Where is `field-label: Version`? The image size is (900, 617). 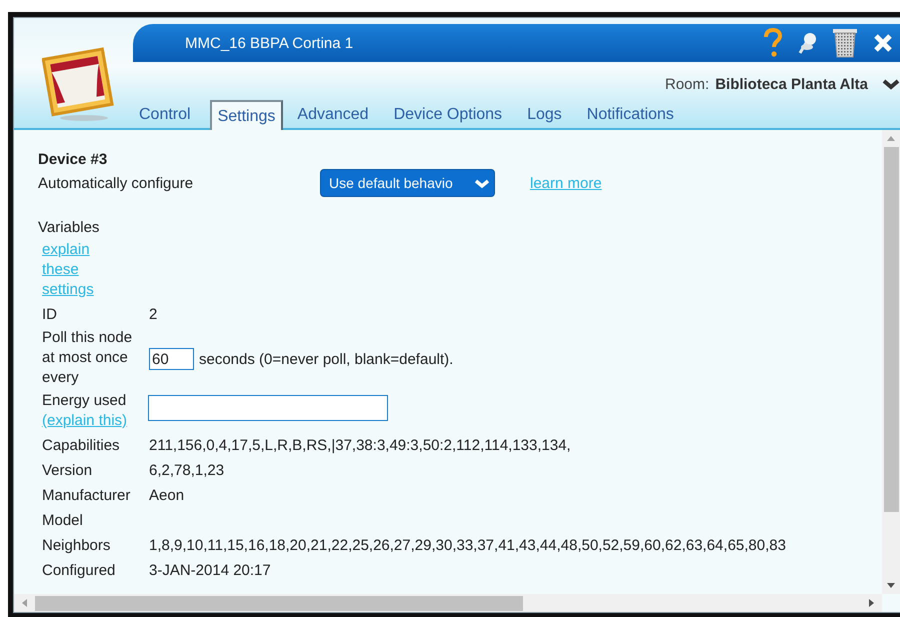
field-label: Version is located at coordinates (68, 471).